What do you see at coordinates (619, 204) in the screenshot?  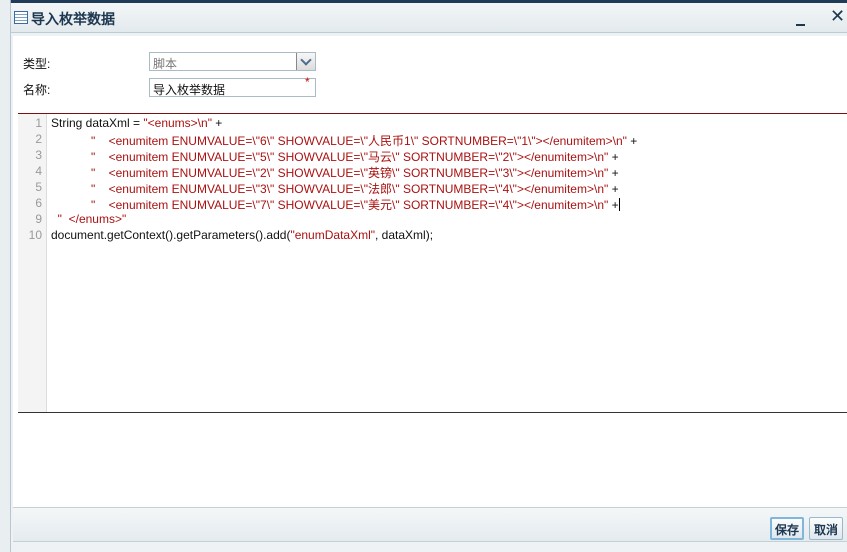 I see `text-cursor` at bounding box center [619, 204].